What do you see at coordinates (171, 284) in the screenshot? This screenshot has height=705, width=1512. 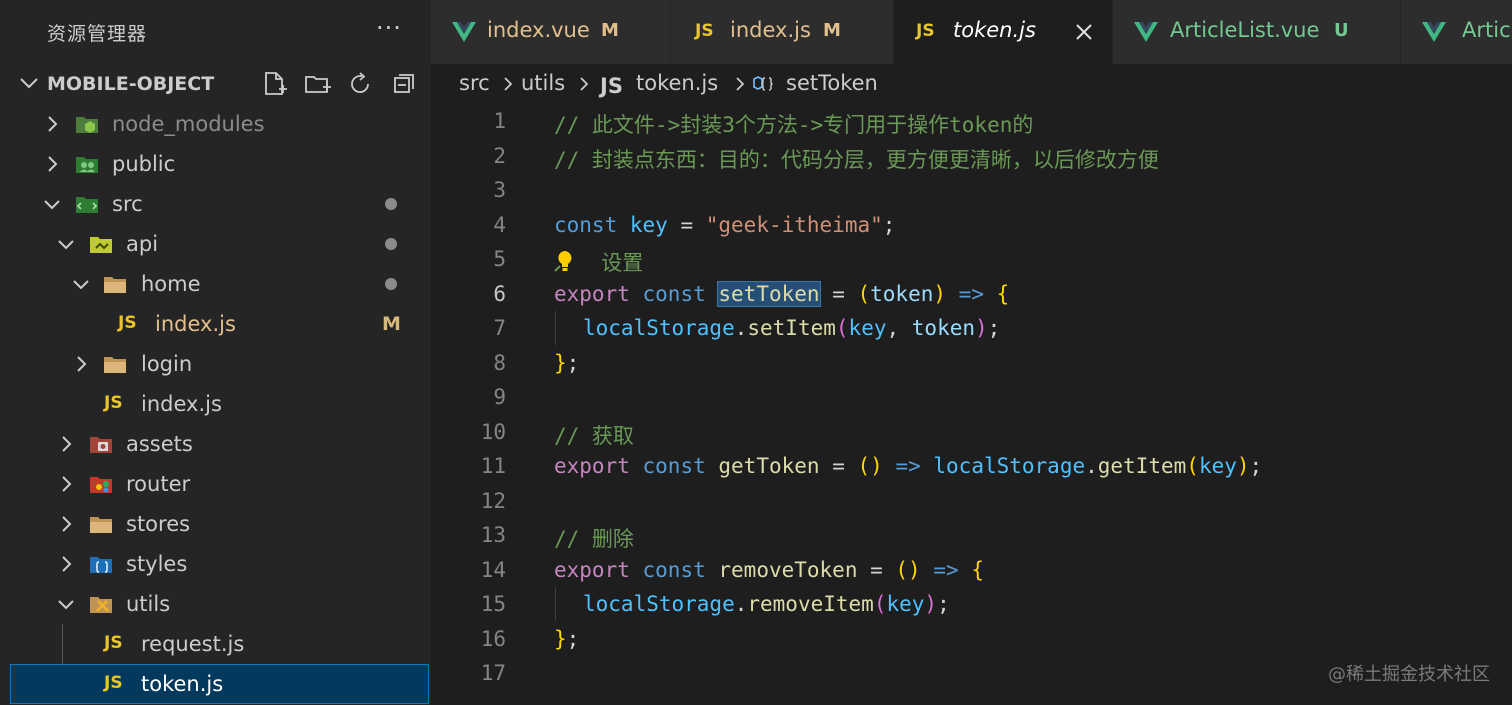 I see `tree-item-label: home` at bounding box center [171, 284].